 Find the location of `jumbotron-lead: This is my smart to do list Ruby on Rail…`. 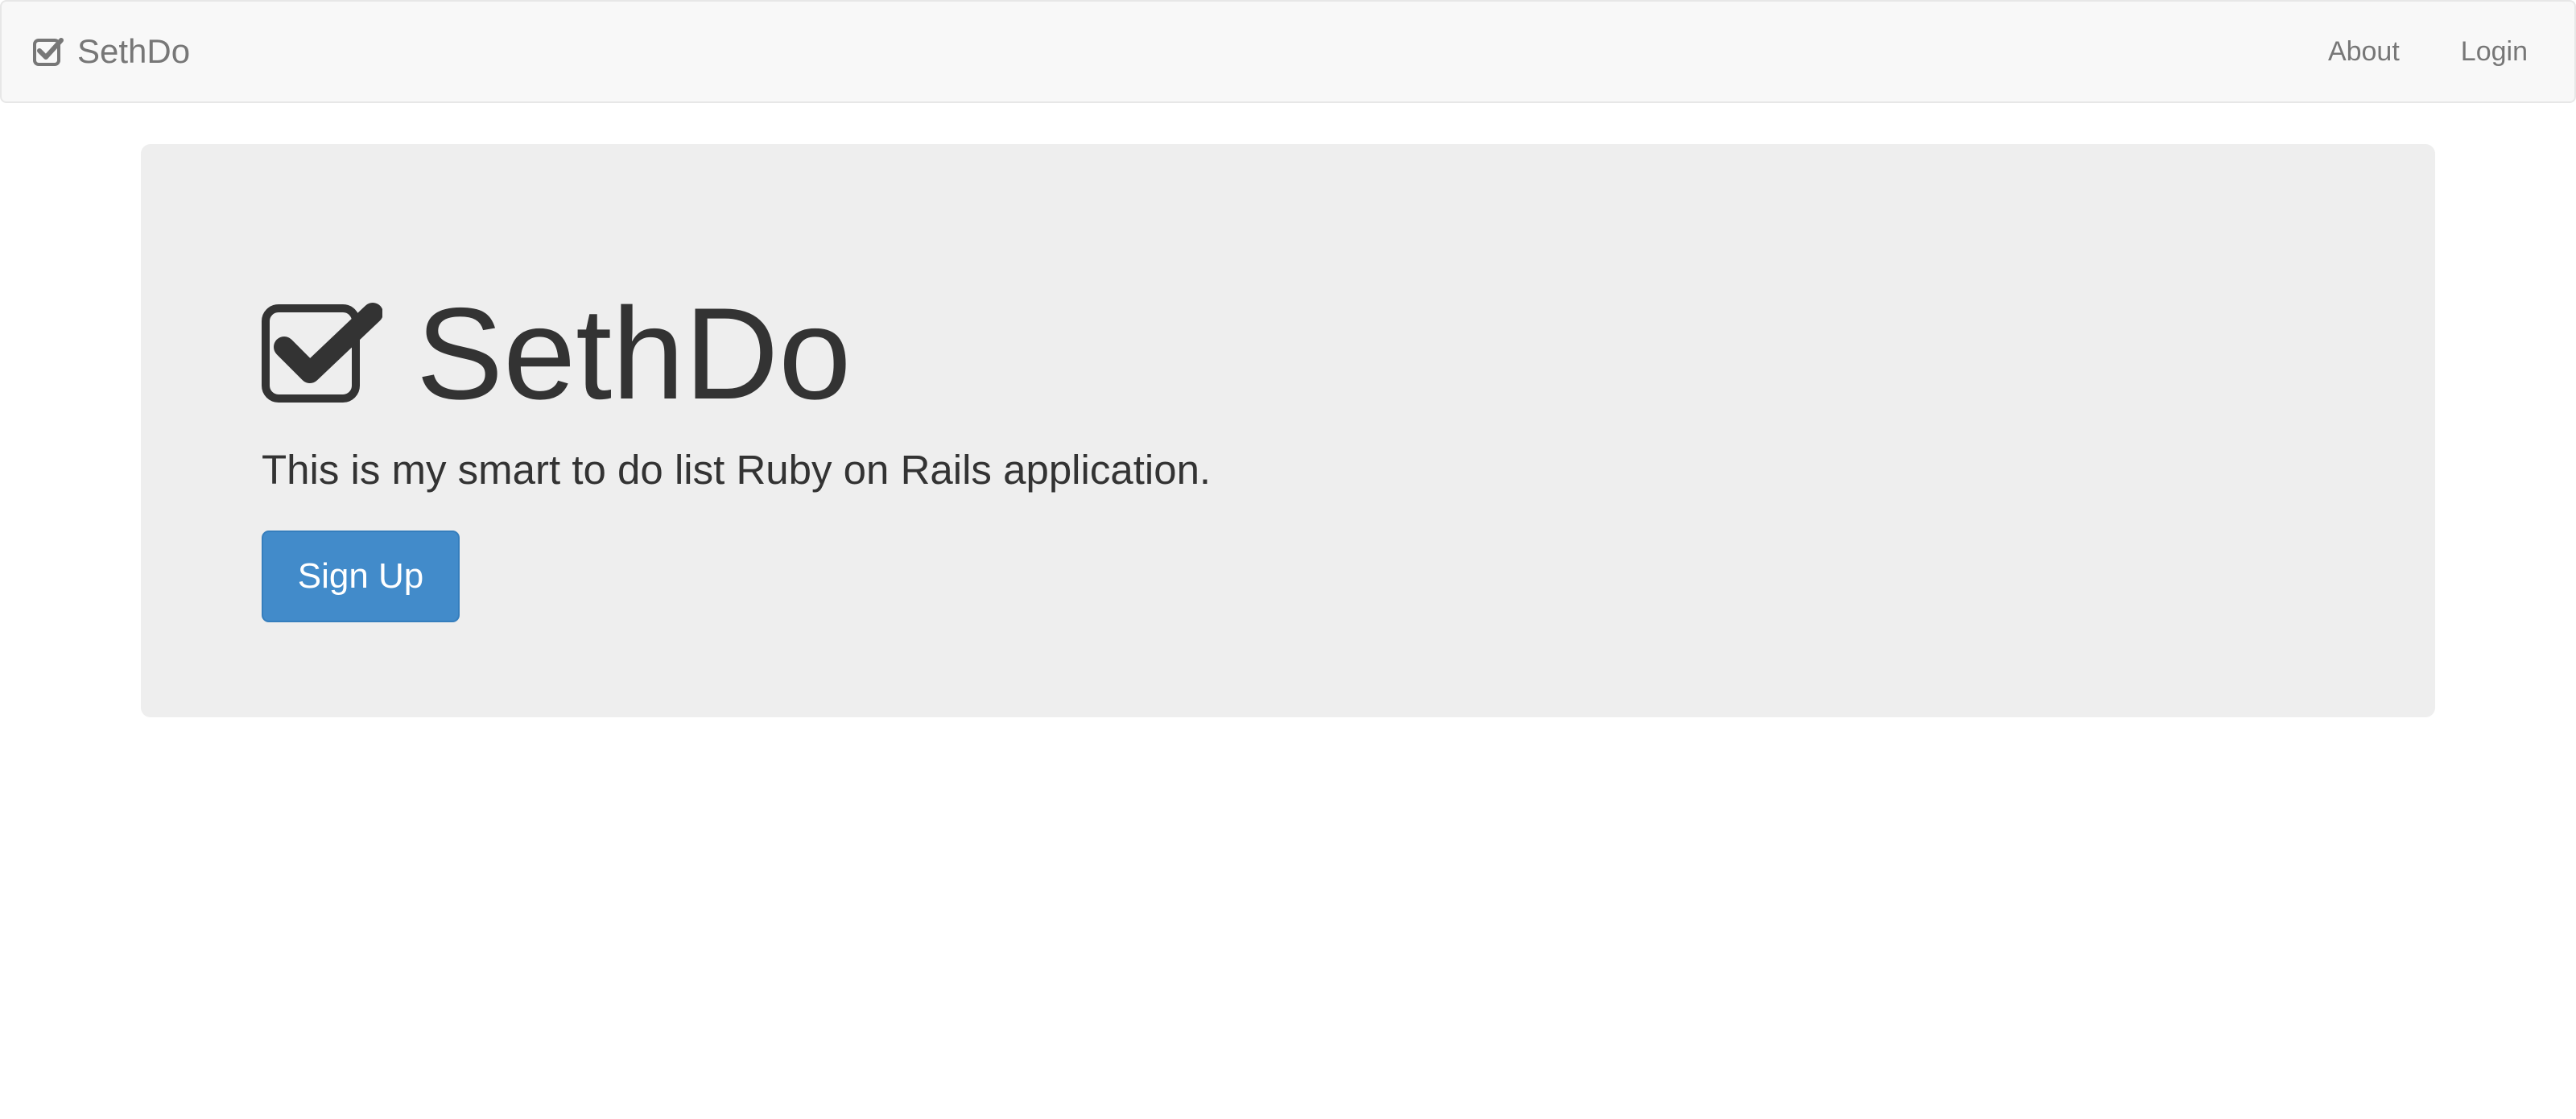

jumbotron-lead: This is my smart to do list Ruby on Rail… is located at coordinates (737, 470).